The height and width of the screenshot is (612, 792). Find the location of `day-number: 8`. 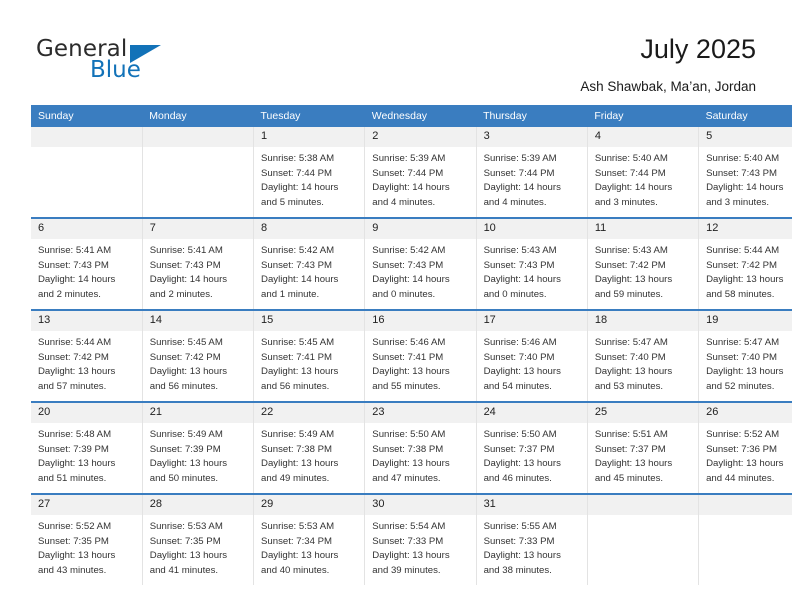

day-number: 8 is located at coordinates (309, 229).